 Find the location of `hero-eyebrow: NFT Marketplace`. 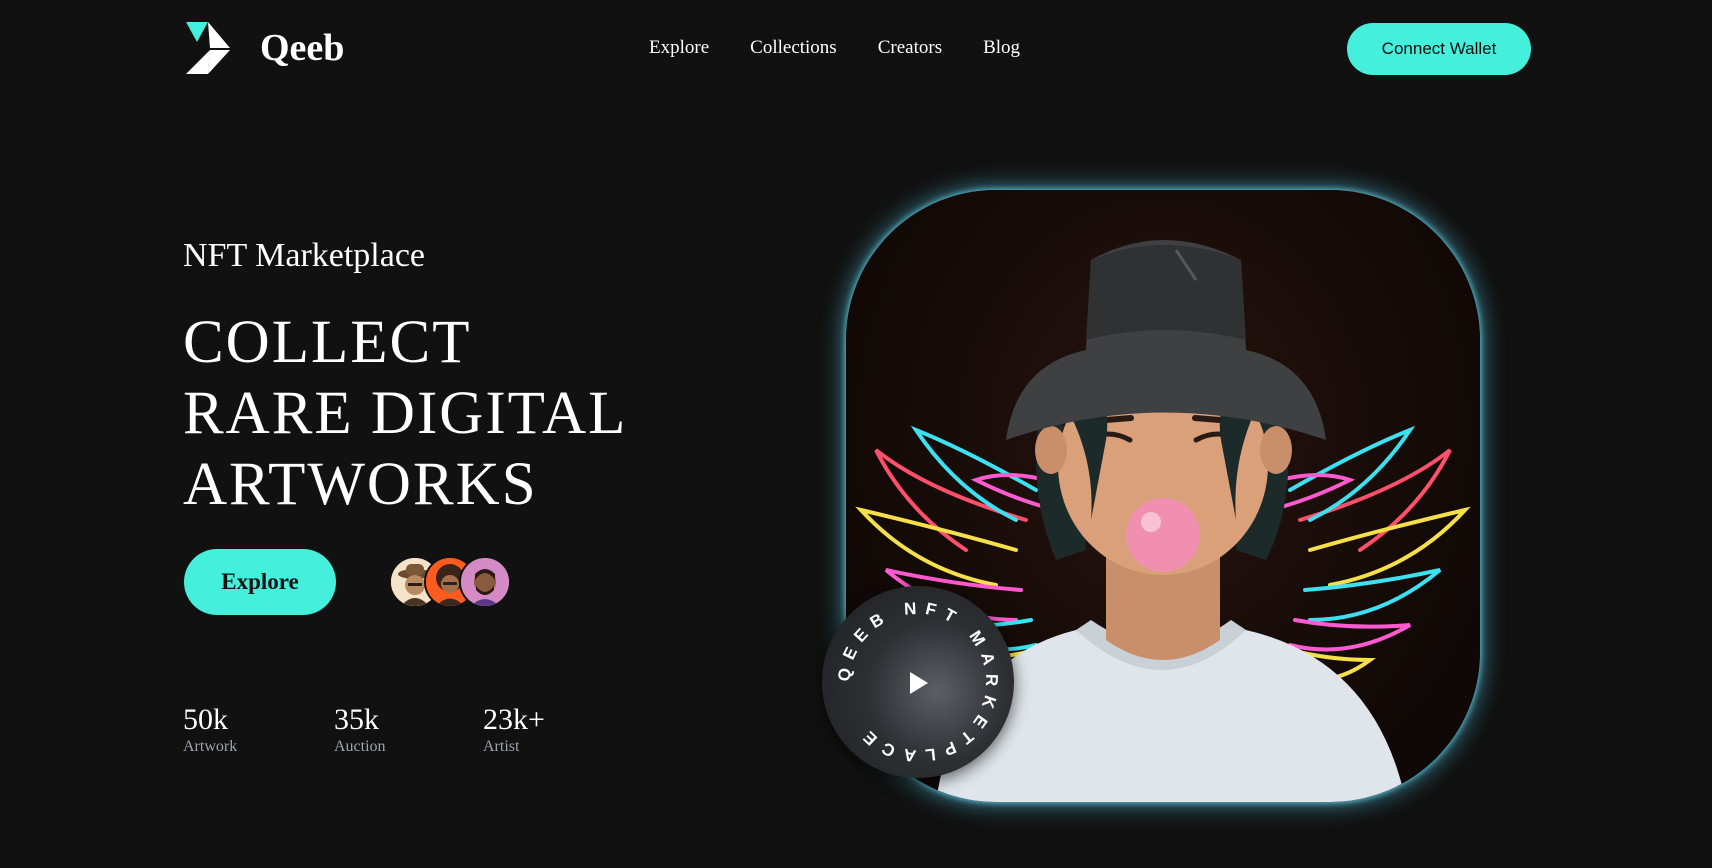

hero-eyebrow: NFT Marketplace is located at coordinates (304, 255).